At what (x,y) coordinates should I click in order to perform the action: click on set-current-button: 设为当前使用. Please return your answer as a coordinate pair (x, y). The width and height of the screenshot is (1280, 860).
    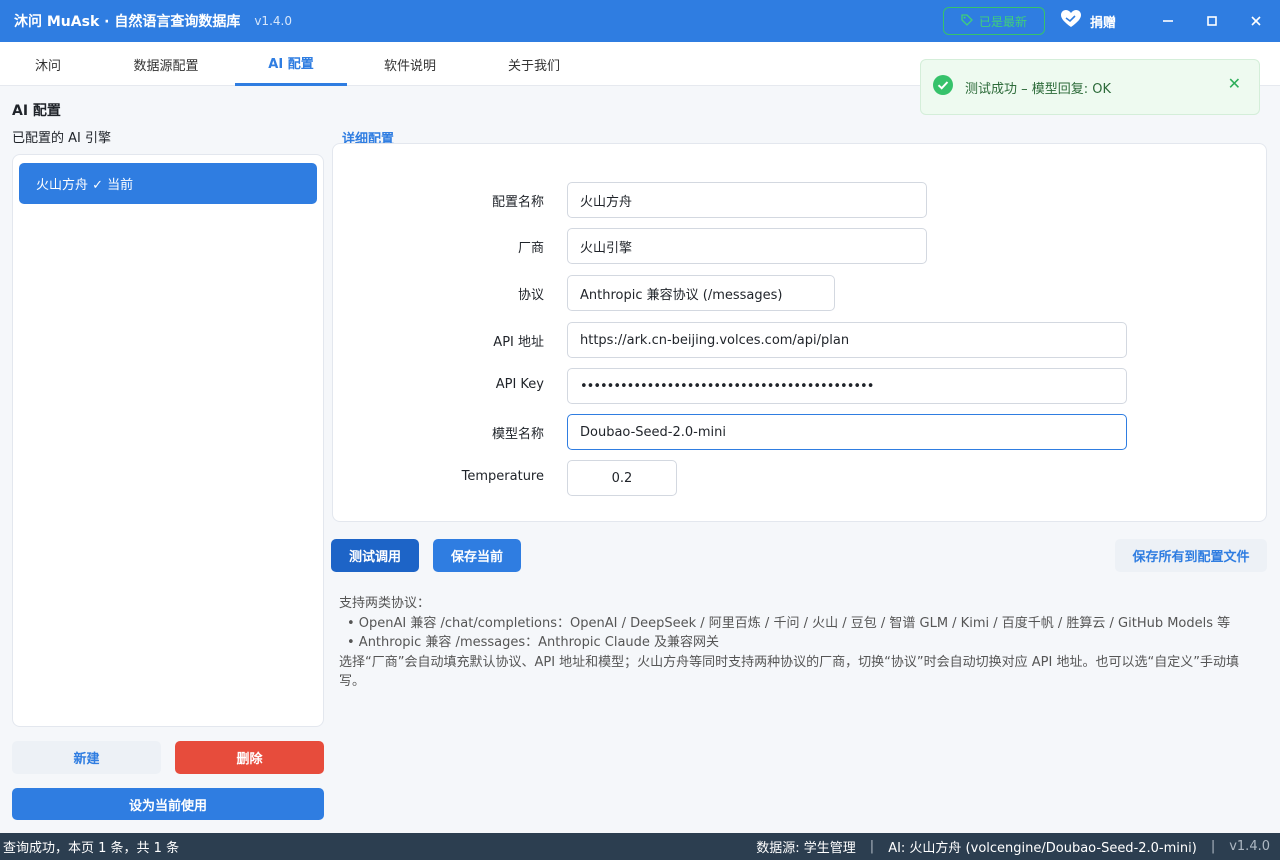
    Looking at the image, I should click on (168, 804).